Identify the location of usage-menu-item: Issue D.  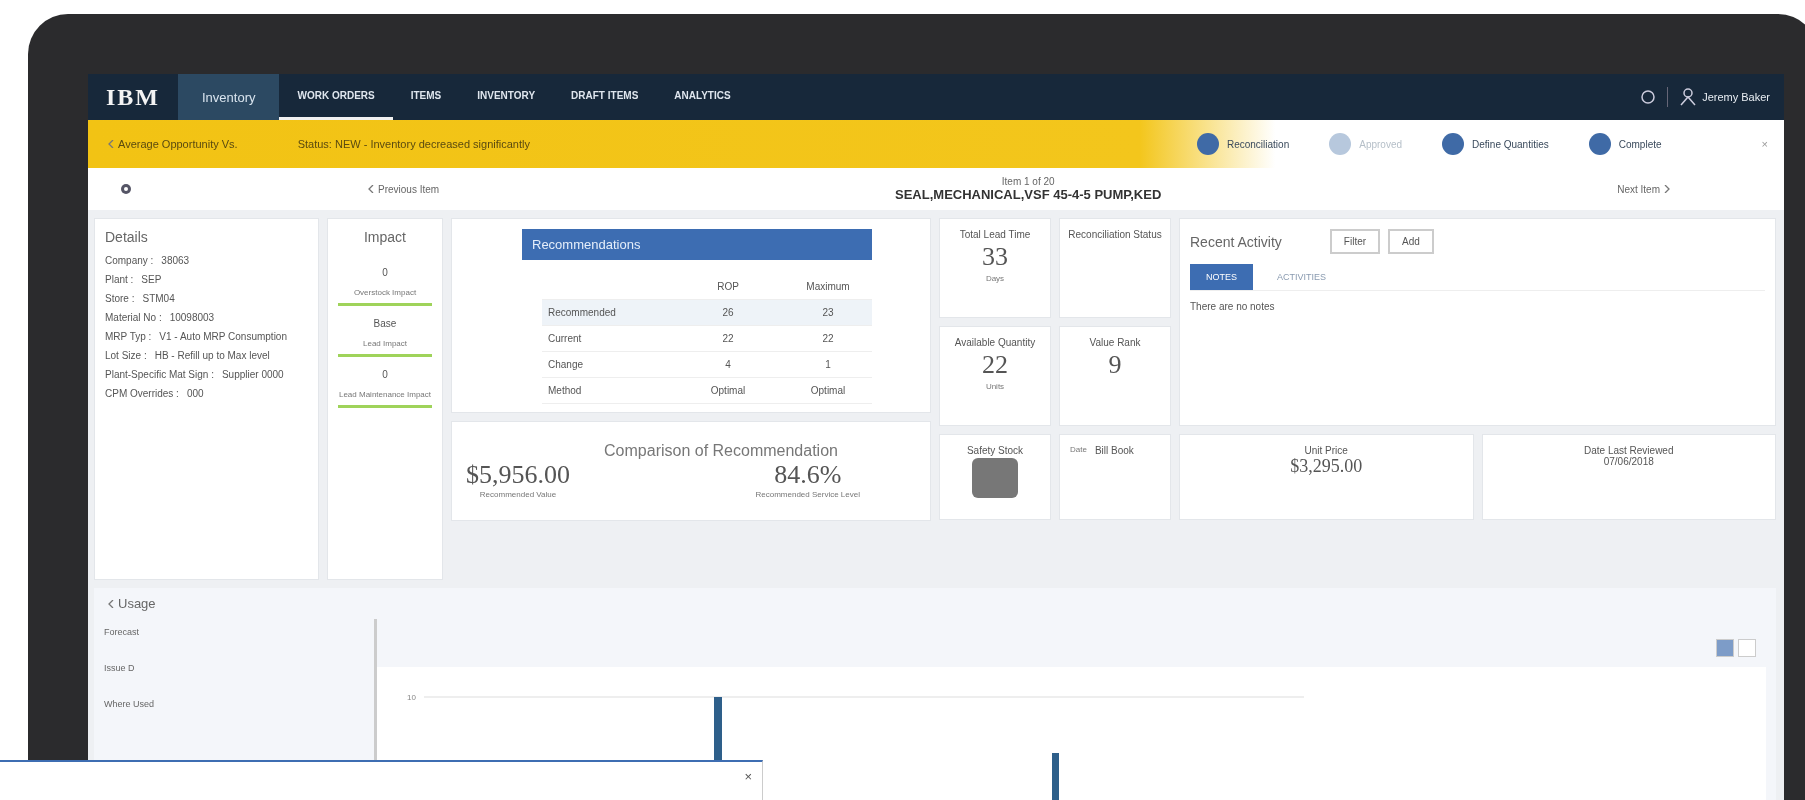
(239, 668).